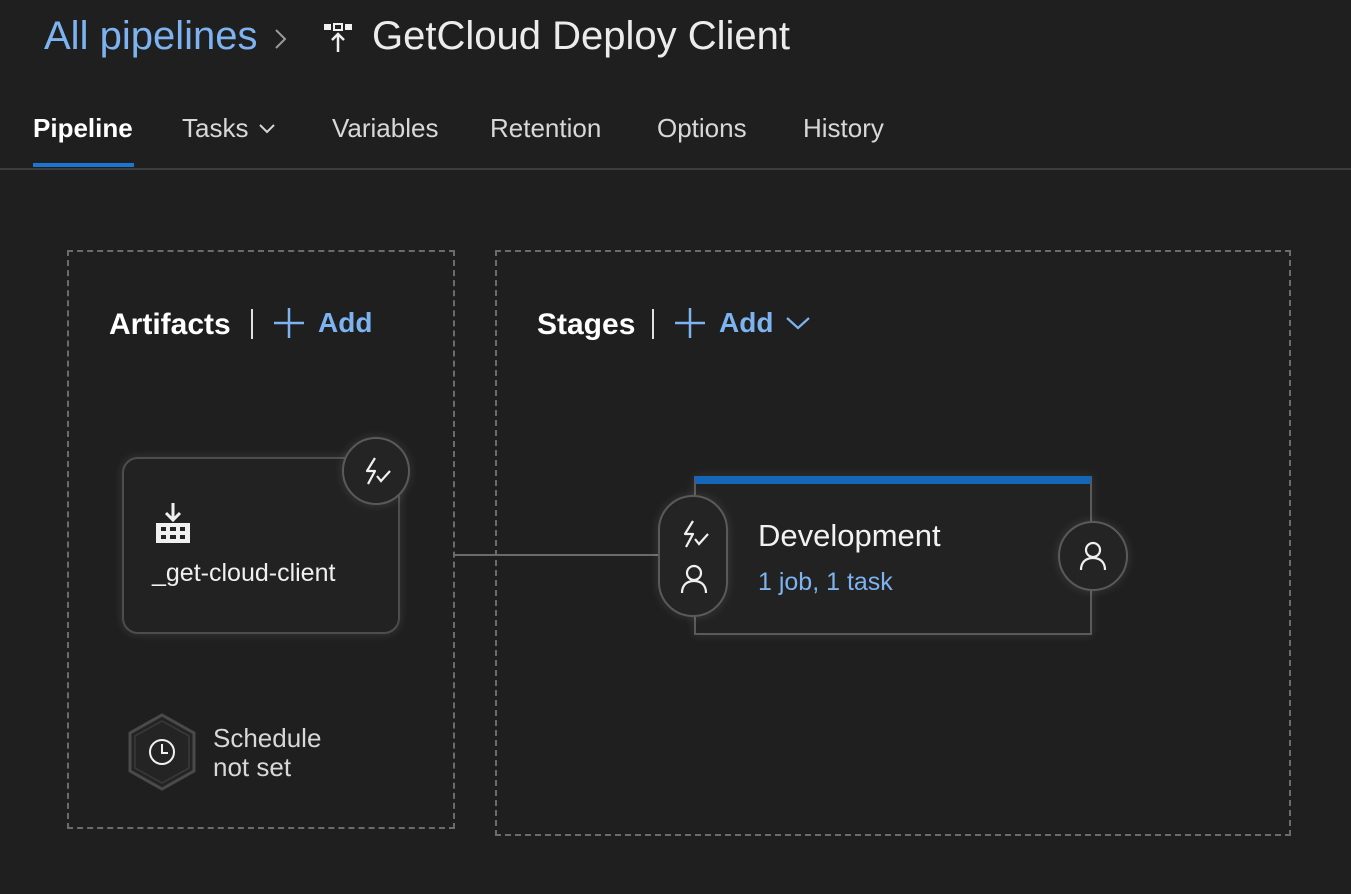 This screenshot has height=894, width=1351. What do you see at coordinates (746, 322) in the screenshot?
I see `add-stage-label: Add` at bounding box center [746, 322].